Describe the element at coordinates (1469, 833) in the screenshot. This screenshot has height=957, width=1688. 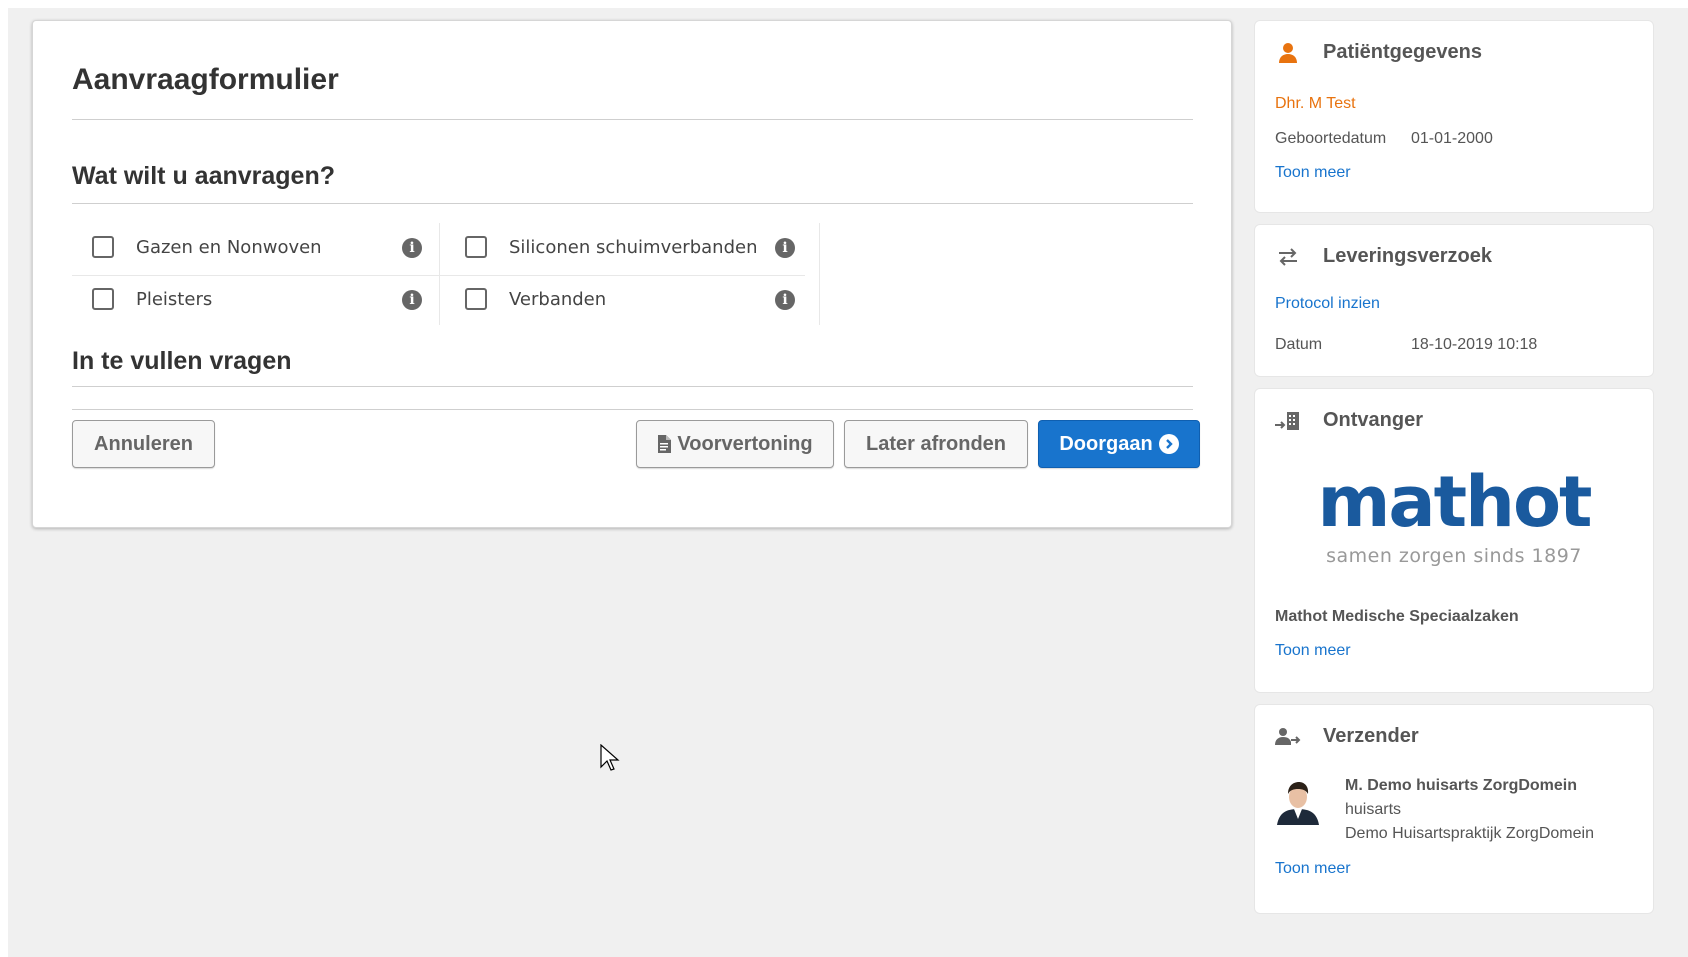
I see `sender-practice: Demo Huisartspraktijk ZorgDomein` at that location.